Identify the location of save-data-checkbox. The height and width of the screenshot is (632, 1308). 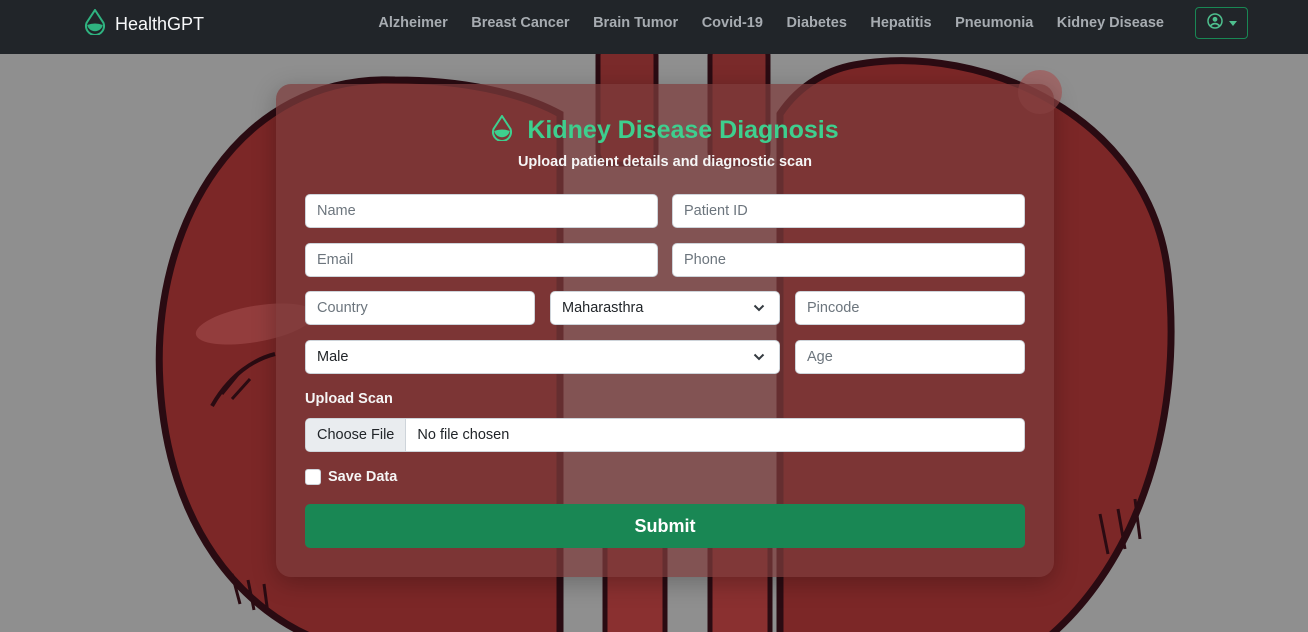
(313, 477).